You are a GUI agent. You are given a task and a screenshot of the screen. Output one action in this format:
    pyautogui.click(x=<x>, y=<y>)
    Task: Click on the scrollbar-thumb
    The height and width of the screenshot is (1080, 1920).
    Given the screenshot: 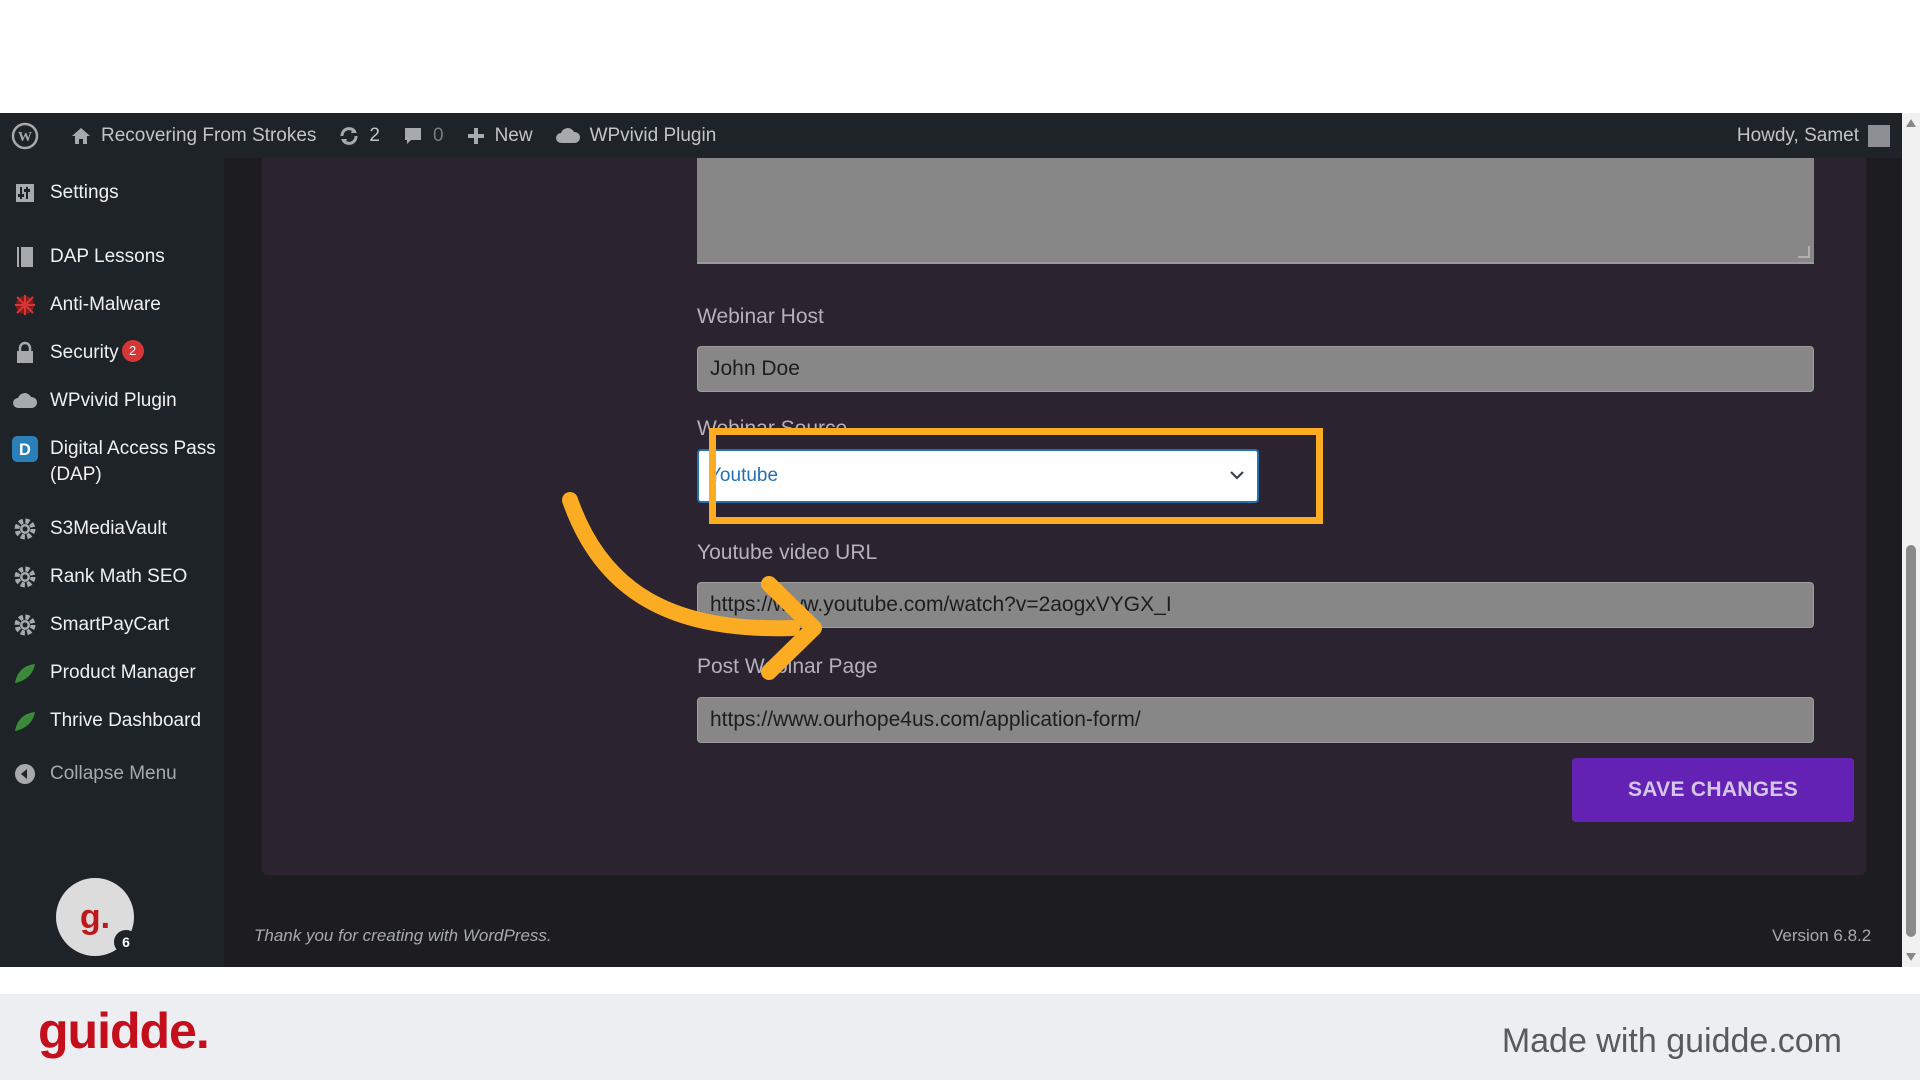 What is the action you would take?
    pyautogui.click(x=1911, y=741)
    